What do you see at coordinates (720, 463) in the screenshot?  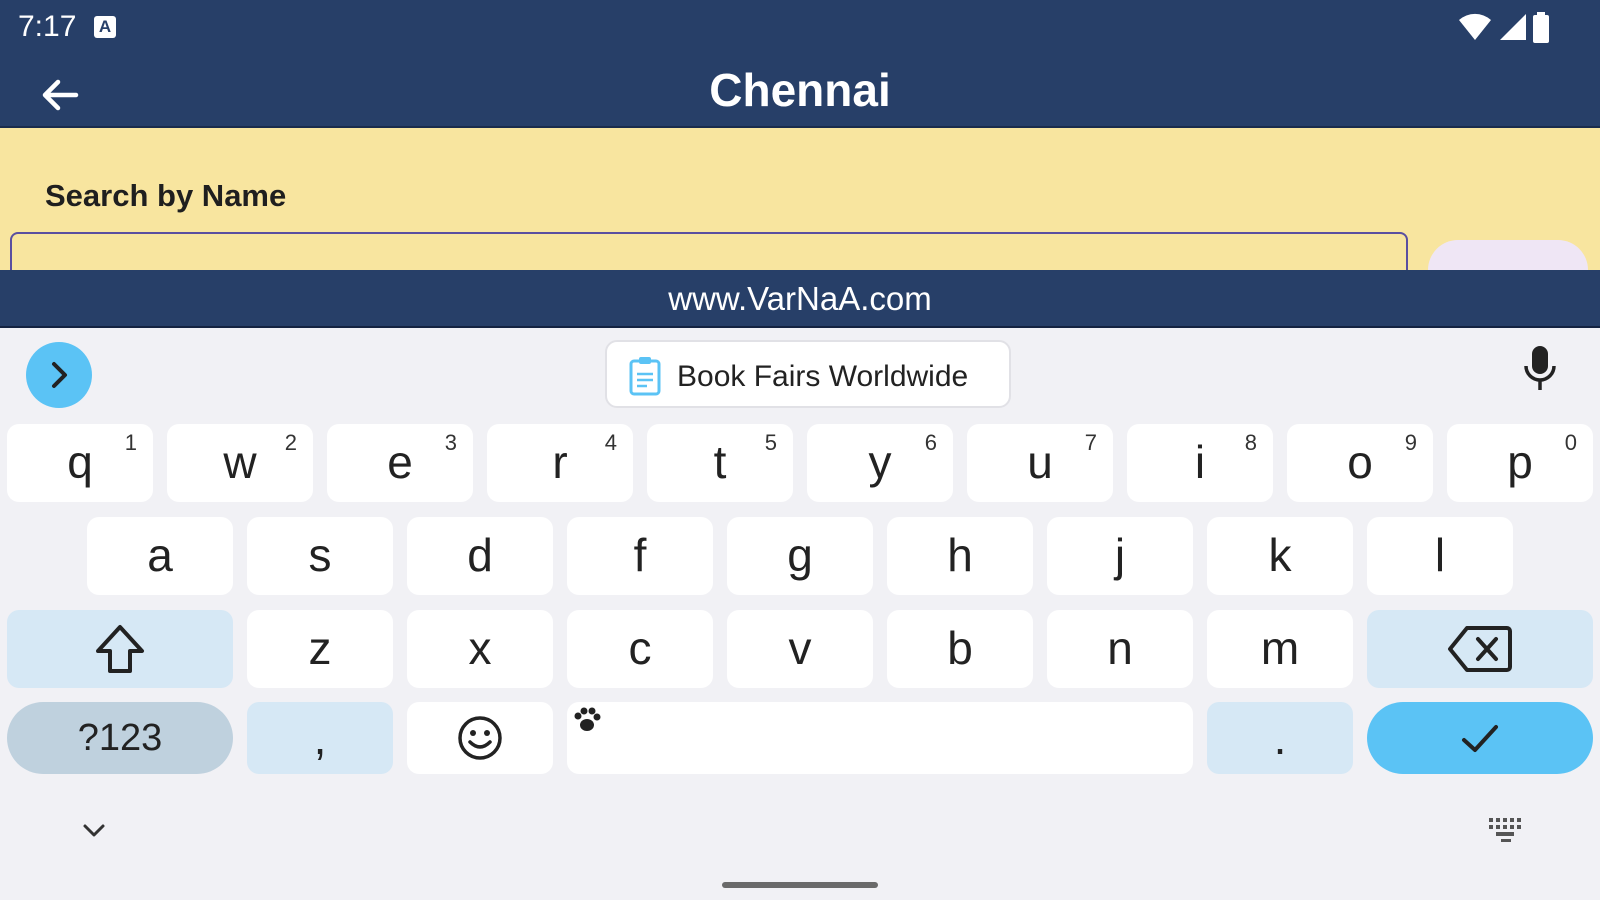 I see `key-t: t5` at bounding box center [720, 463].